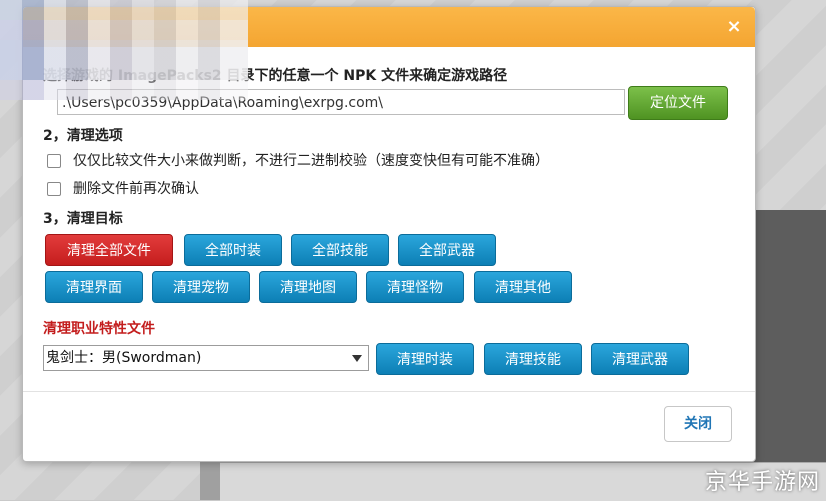  I want to click on close-icon: ×, so click(734, 27).